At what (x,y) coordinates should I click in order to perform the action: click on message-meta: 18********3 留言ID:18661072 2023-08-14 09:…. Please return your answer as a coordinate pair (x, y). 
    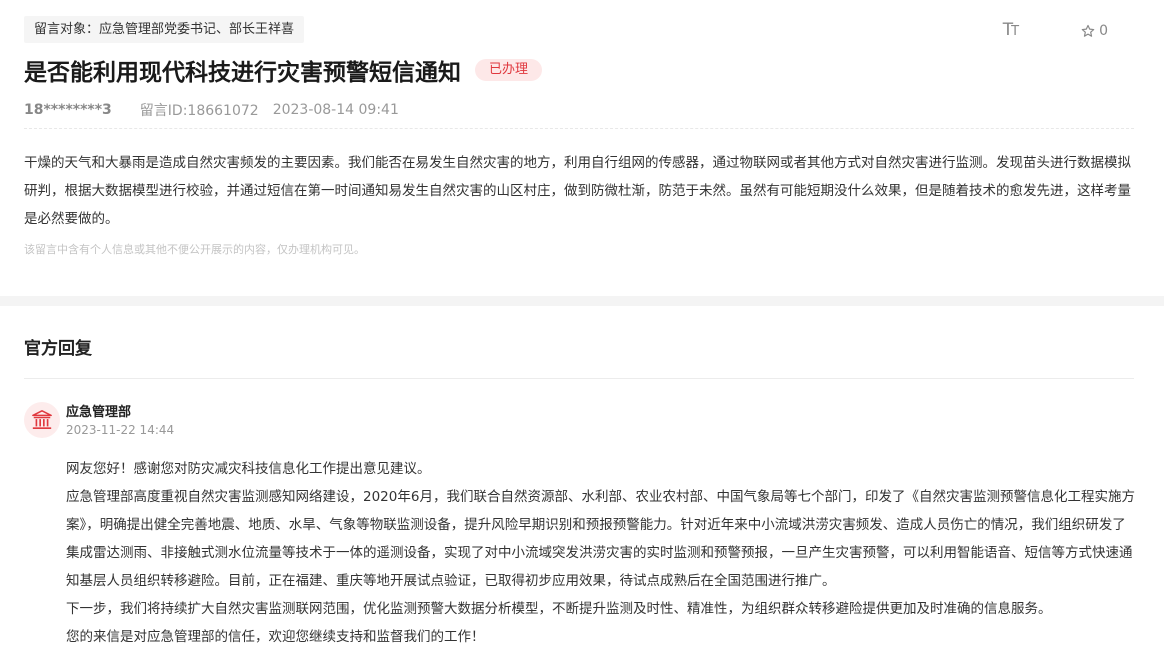
    Looking at the image, I should click on (211, 110).